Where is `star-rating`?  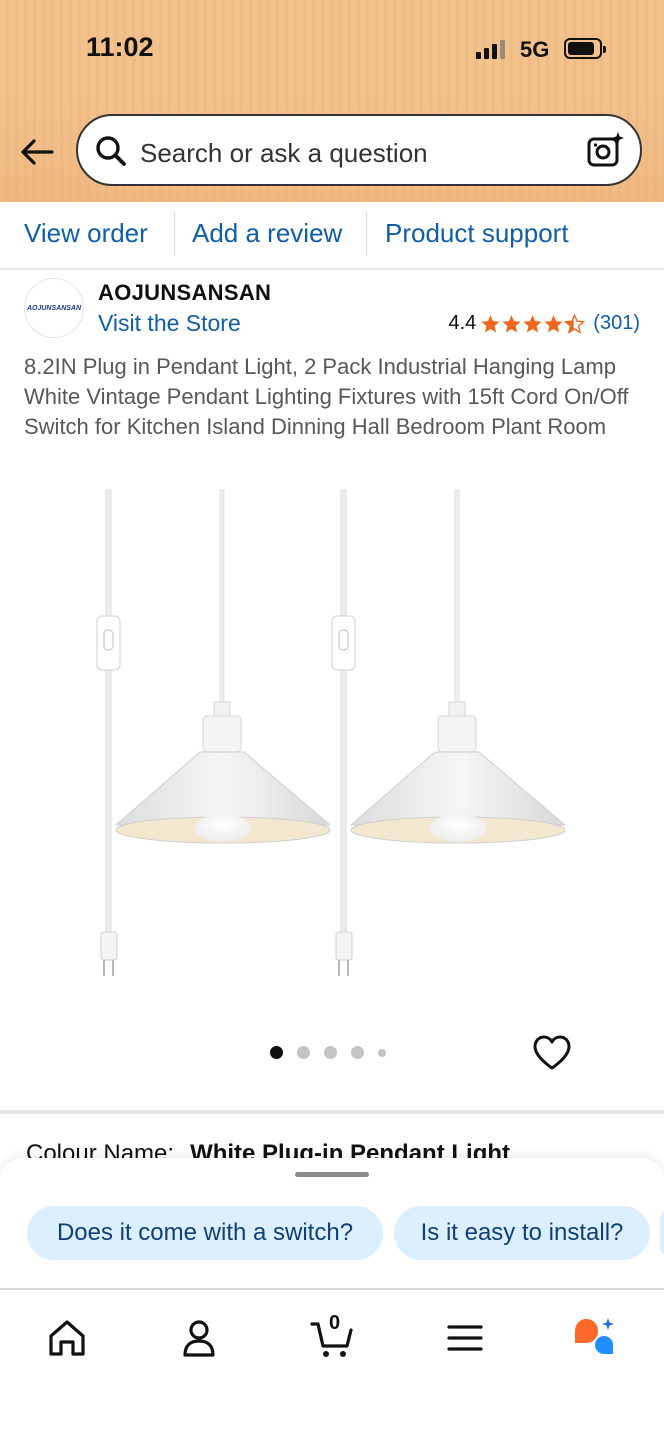 star-rating is located at coordinates (533, 323).